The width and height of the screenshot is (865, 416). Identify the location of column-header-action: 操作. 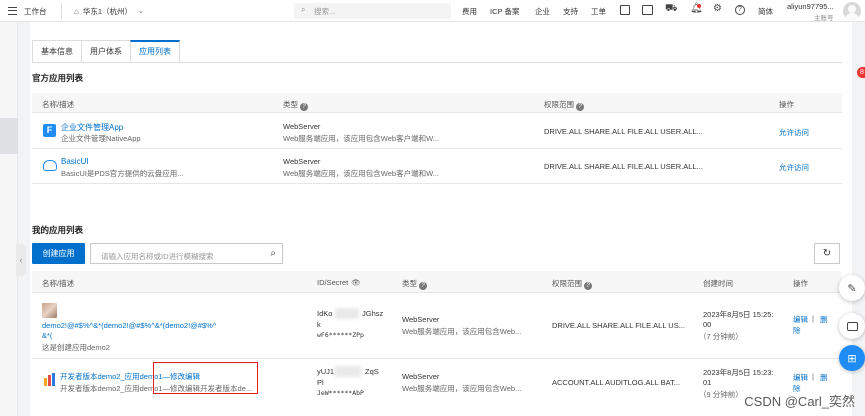
(800, 283).